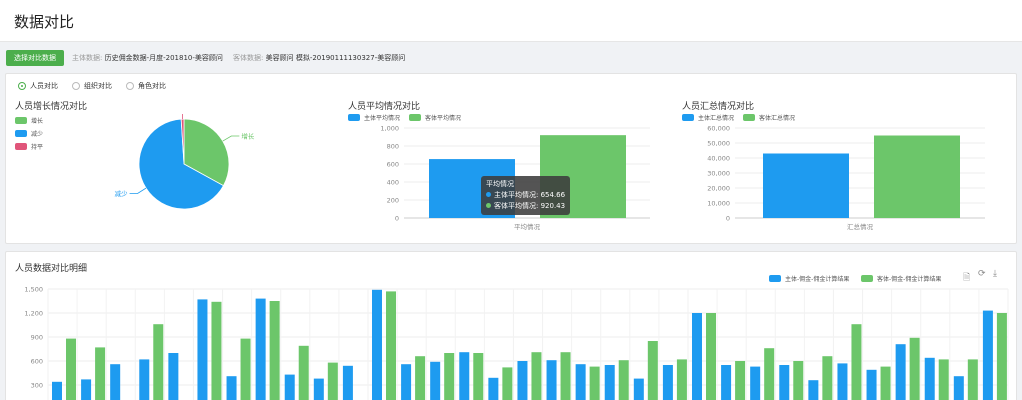 The width and height of the screenshot is (1022, 400). I want to click on legend-increase: 增长, so click(29, 120).